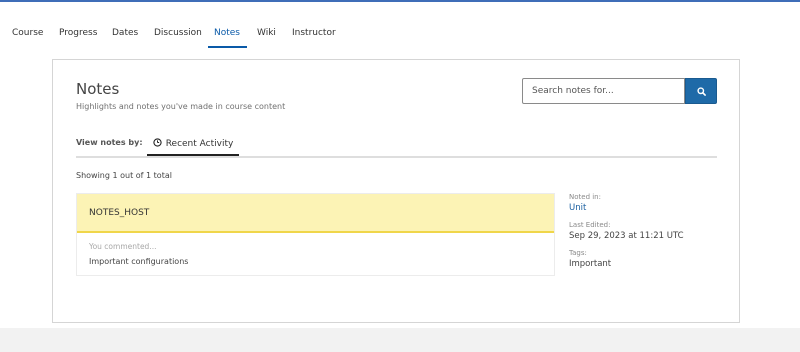  I want to click on noted-in-label: Noted in:, so click(585, 197).